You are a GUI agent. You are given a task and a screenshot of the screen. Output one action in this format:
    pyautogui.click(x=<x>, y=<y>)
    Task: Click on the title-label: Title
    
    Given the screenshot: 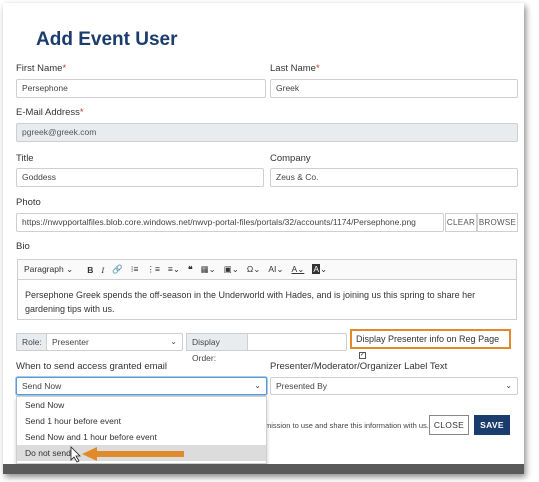 What is the action you would take?
    pyautogui.click(x=25, y=158)
    